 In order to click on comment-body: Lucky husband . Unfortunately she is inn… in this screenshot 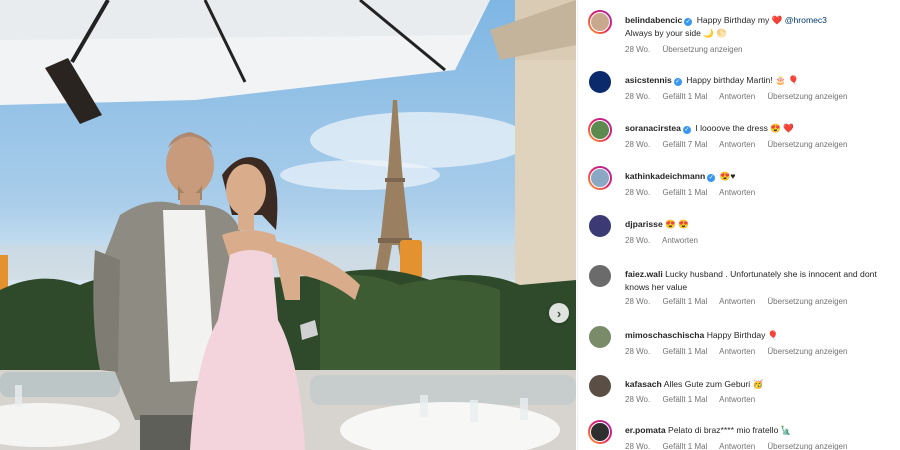, I will do `click(751, 280)`.